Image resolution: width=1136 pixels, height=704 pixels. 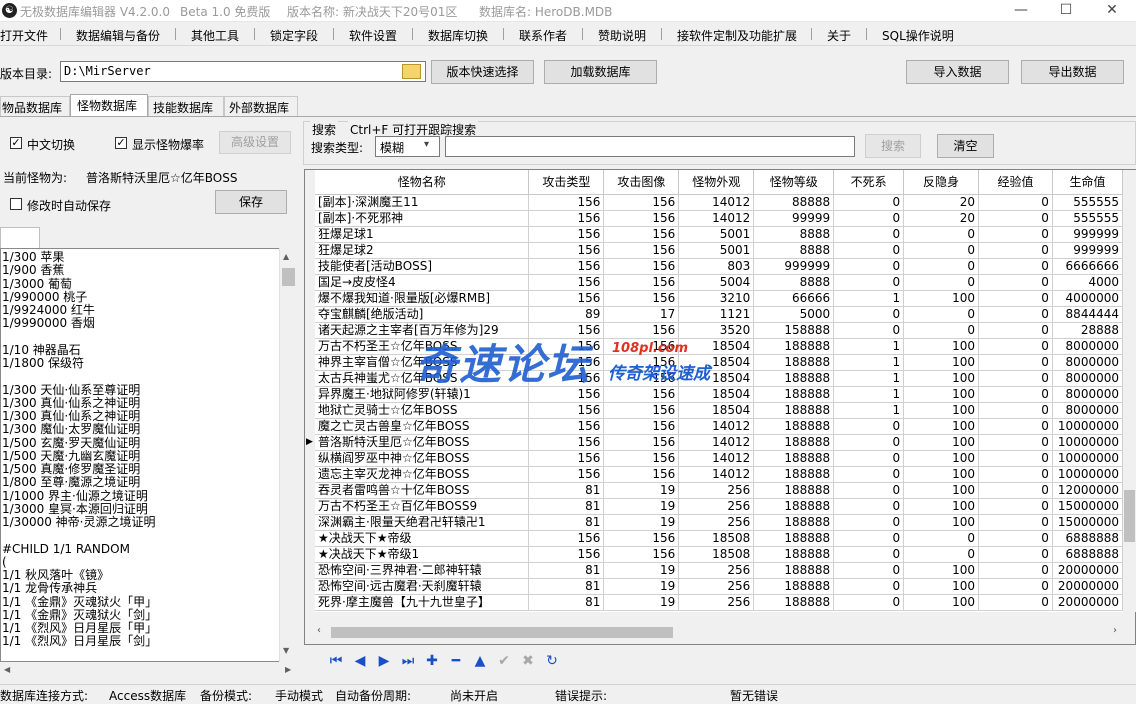 I want to click on monster-name-cell: 万古不朽圣王☆亿年BOSS, so click(x=422, y=346).